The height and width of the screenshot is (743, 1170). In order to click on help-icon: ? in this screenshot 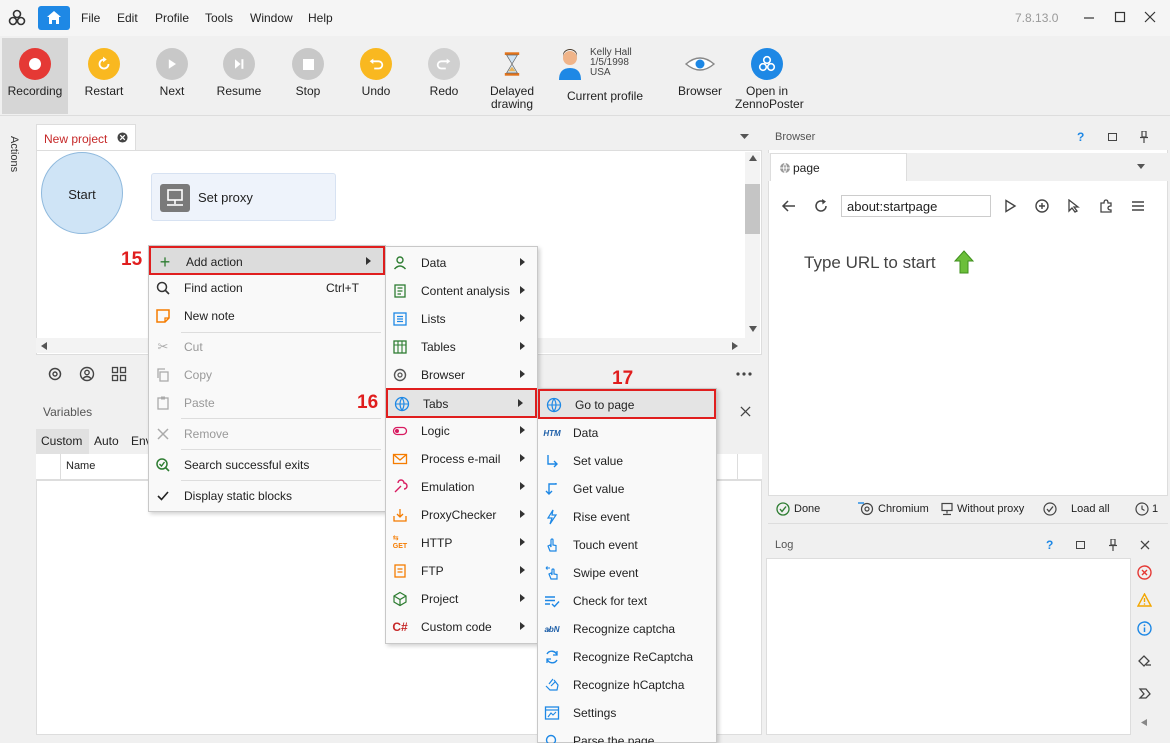, I will do `click(1080, 137)`.